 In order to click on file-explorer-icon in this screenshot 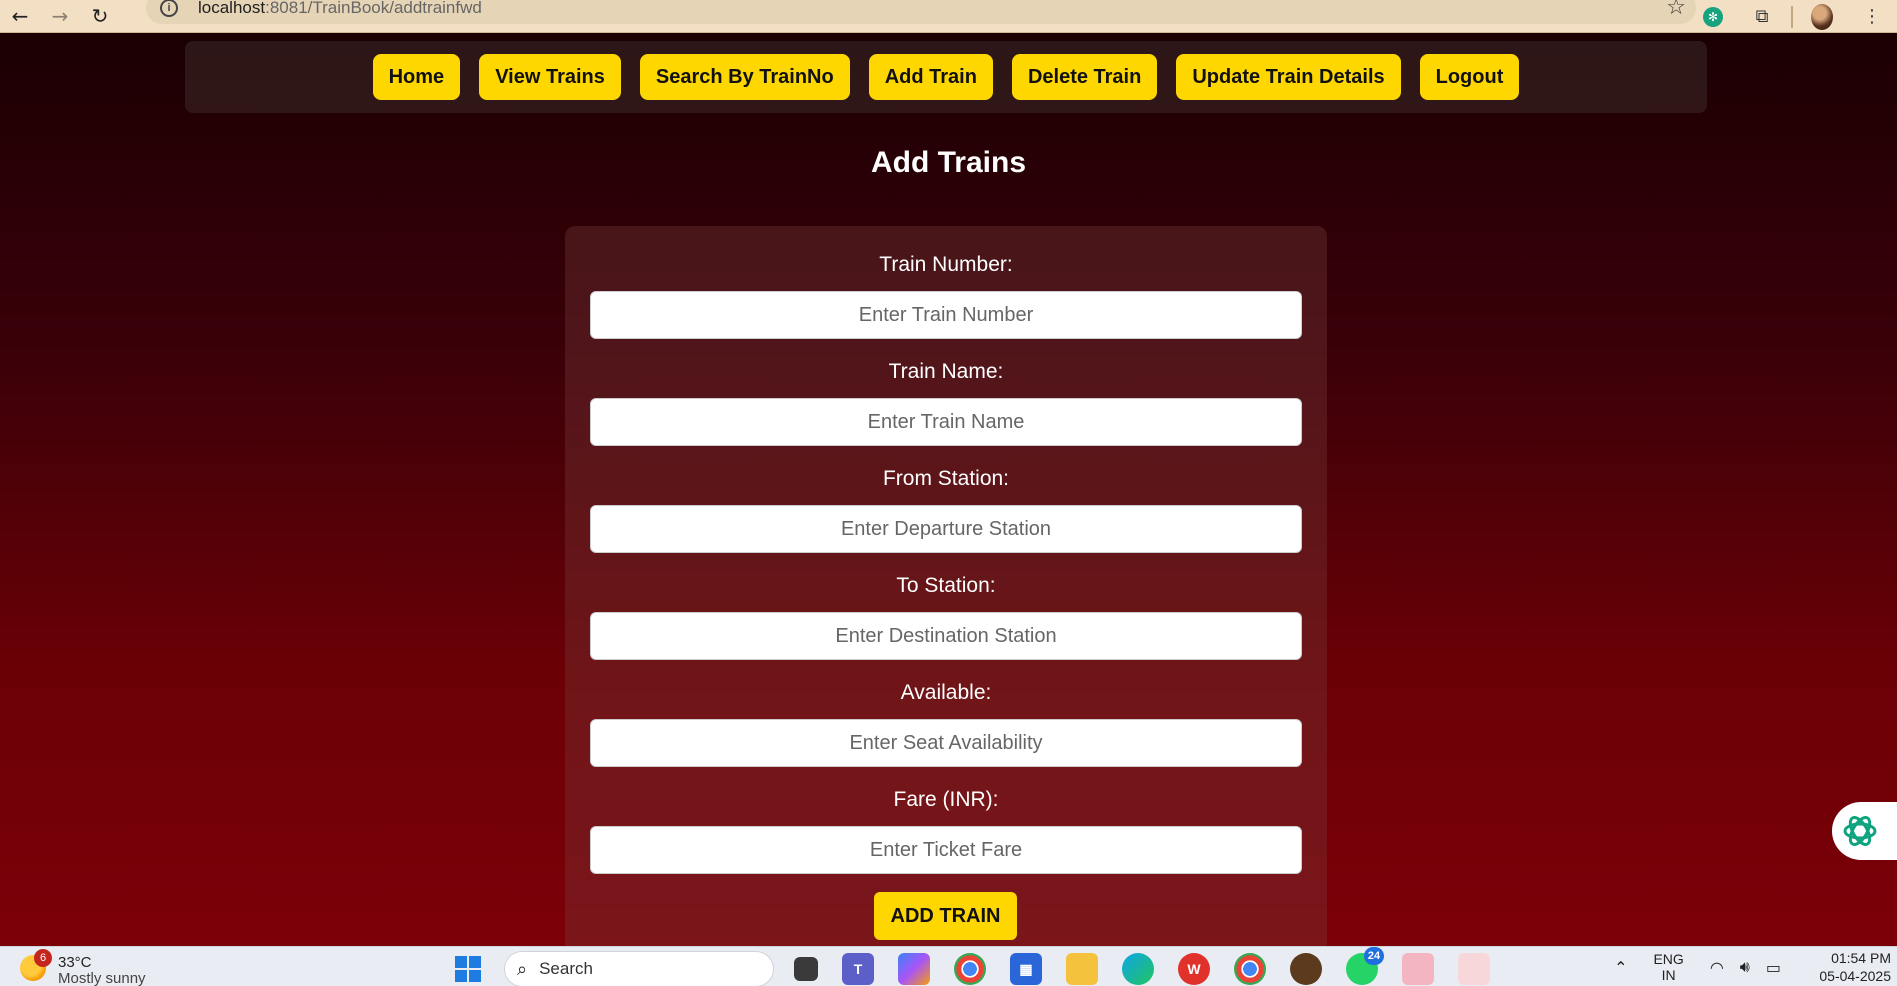, I will do `click(1082, 969)`.